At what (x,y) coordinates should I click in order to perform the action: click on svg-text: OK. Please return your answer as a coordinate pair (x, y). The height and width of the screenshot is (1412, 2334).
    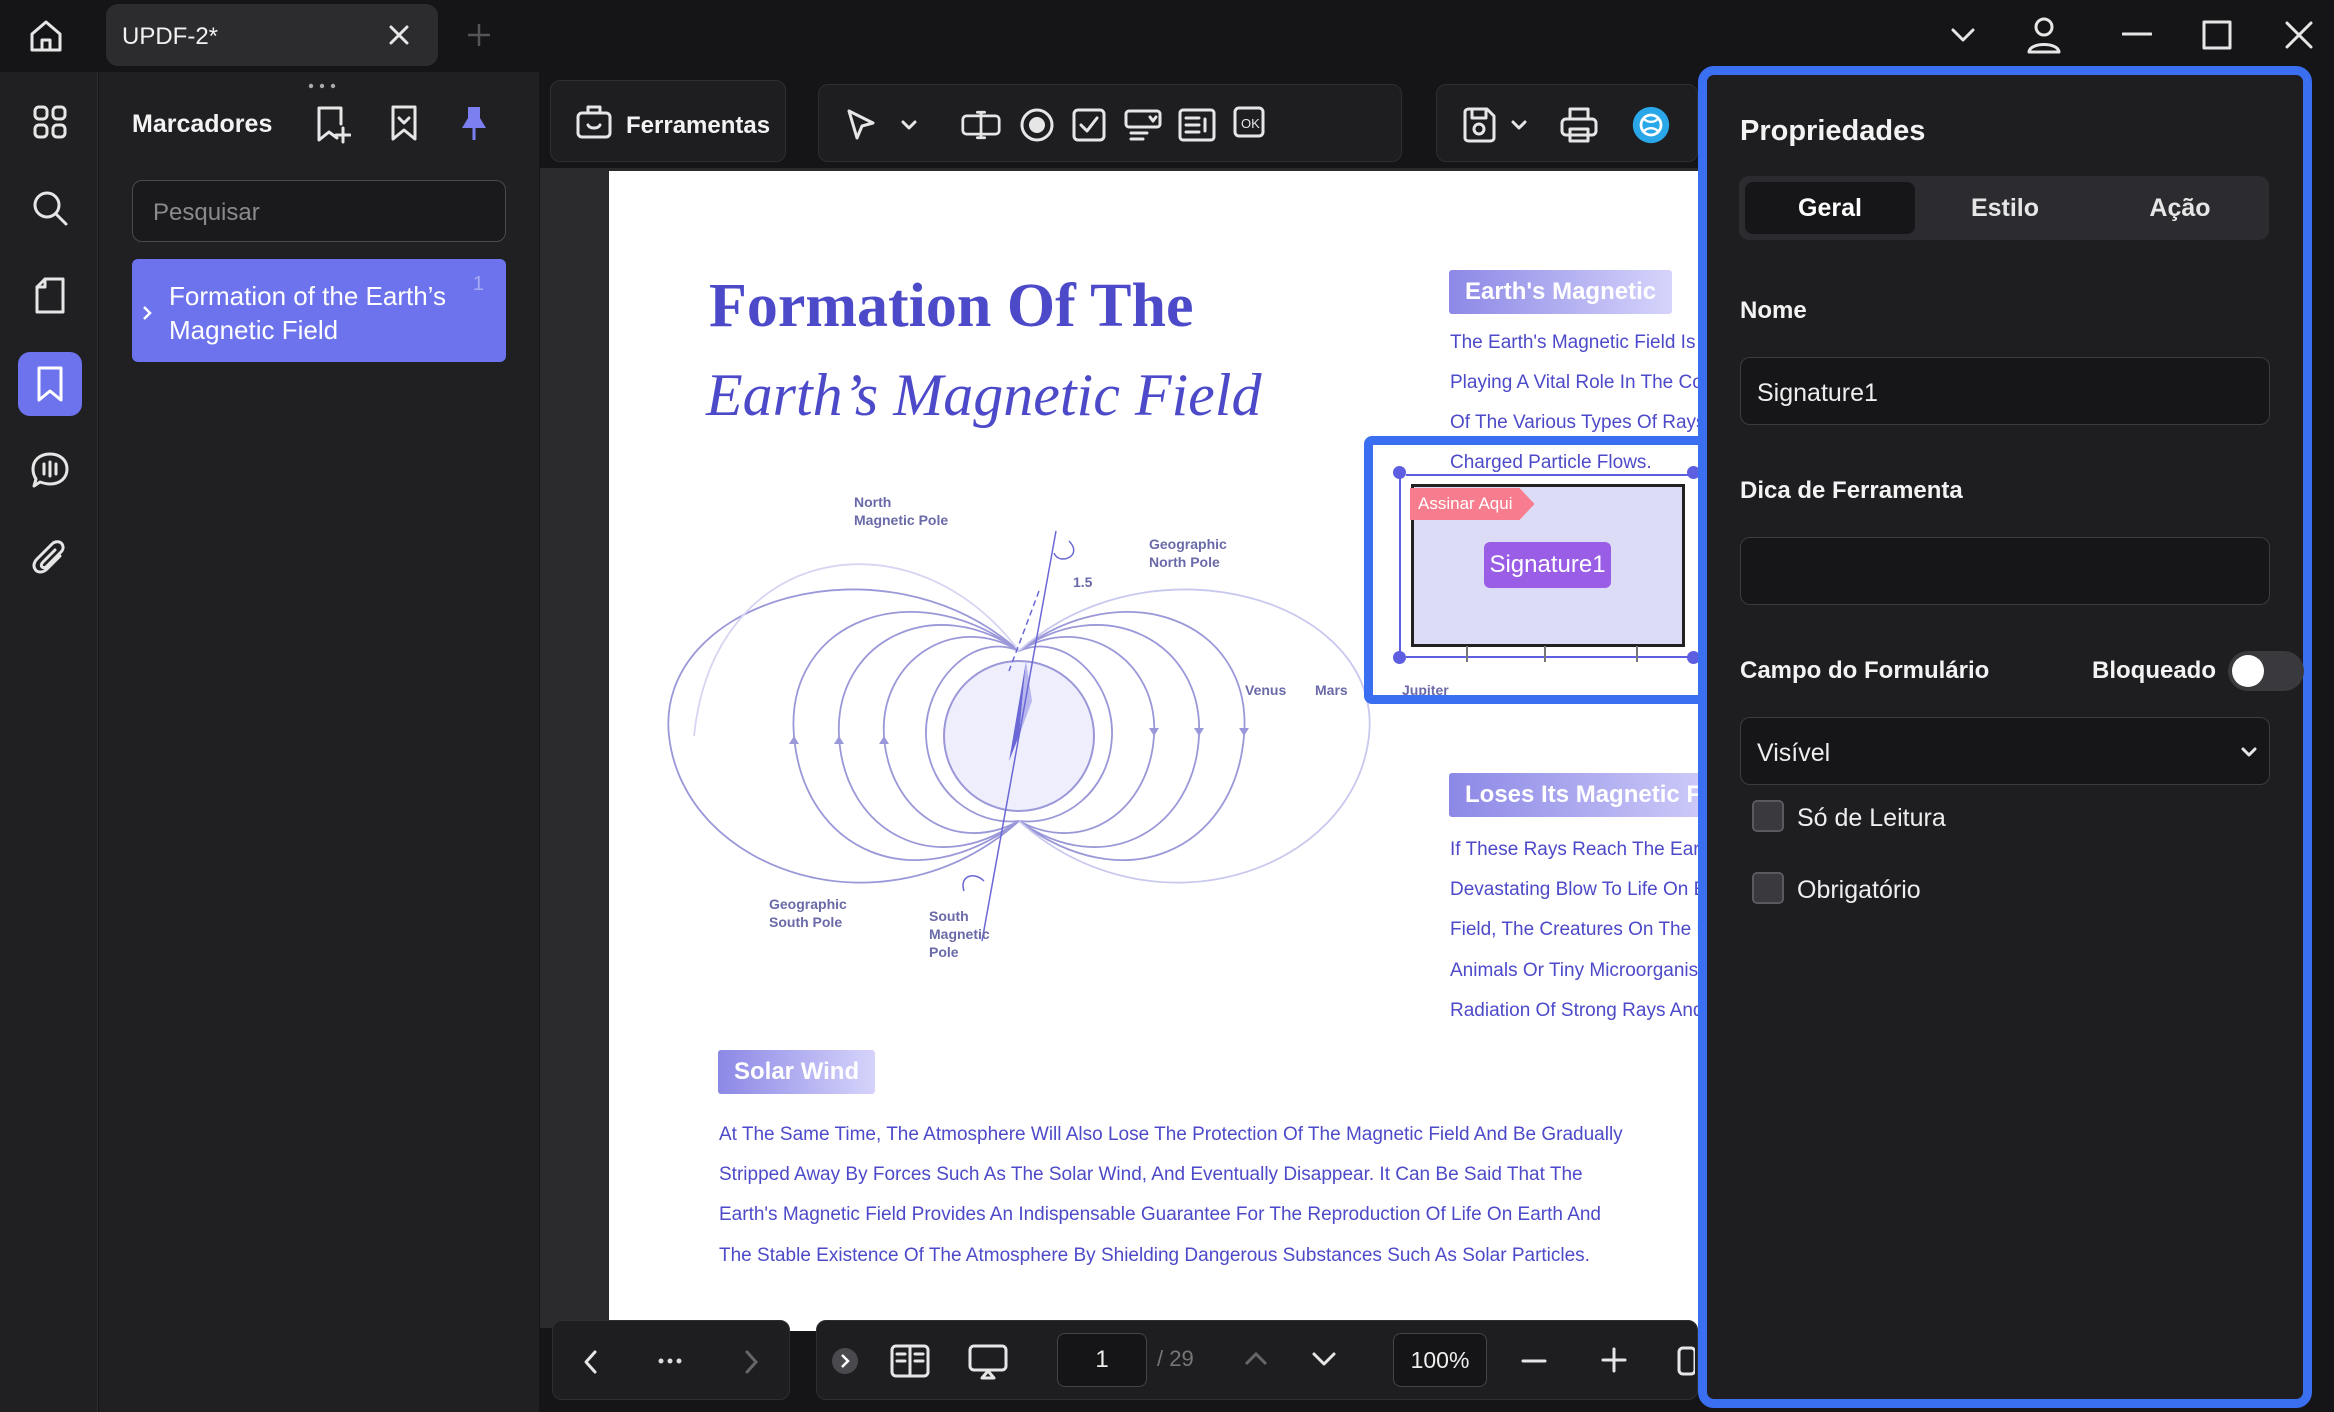
    Looking at the image, I should click on (1250, 123).